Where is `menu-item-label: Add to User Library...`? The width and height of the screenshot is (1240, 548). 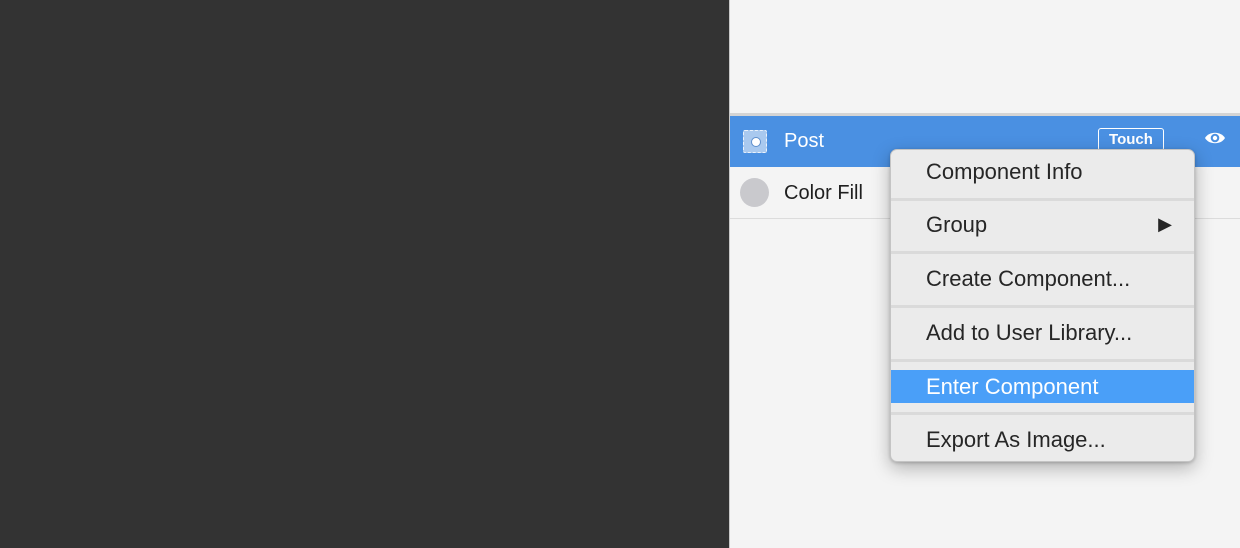 menu-item-label: Add to User Library... is located at coordinates (1029, 332).